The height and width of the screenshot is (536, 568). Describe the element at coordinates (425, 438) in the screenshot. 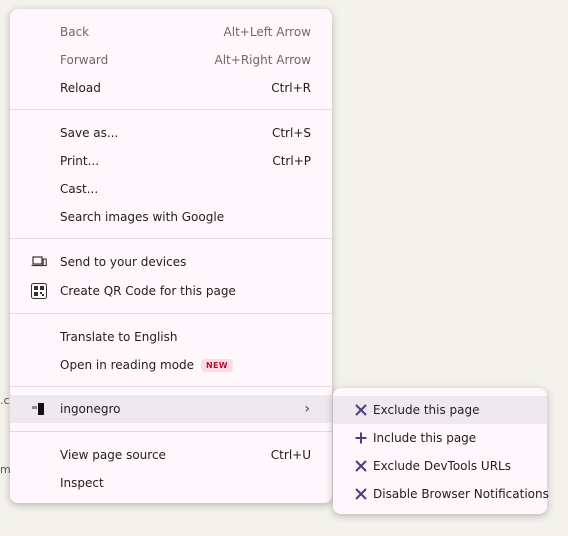

I see `submenu-item-label: Include this page` at that location.